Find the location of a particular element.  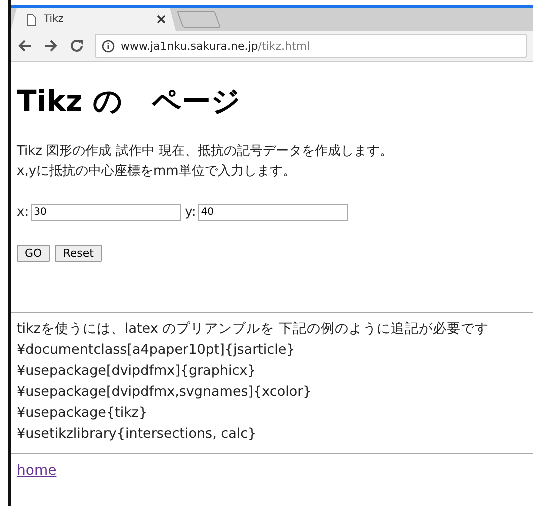

reload-icon is located at coordinates (77, 46).